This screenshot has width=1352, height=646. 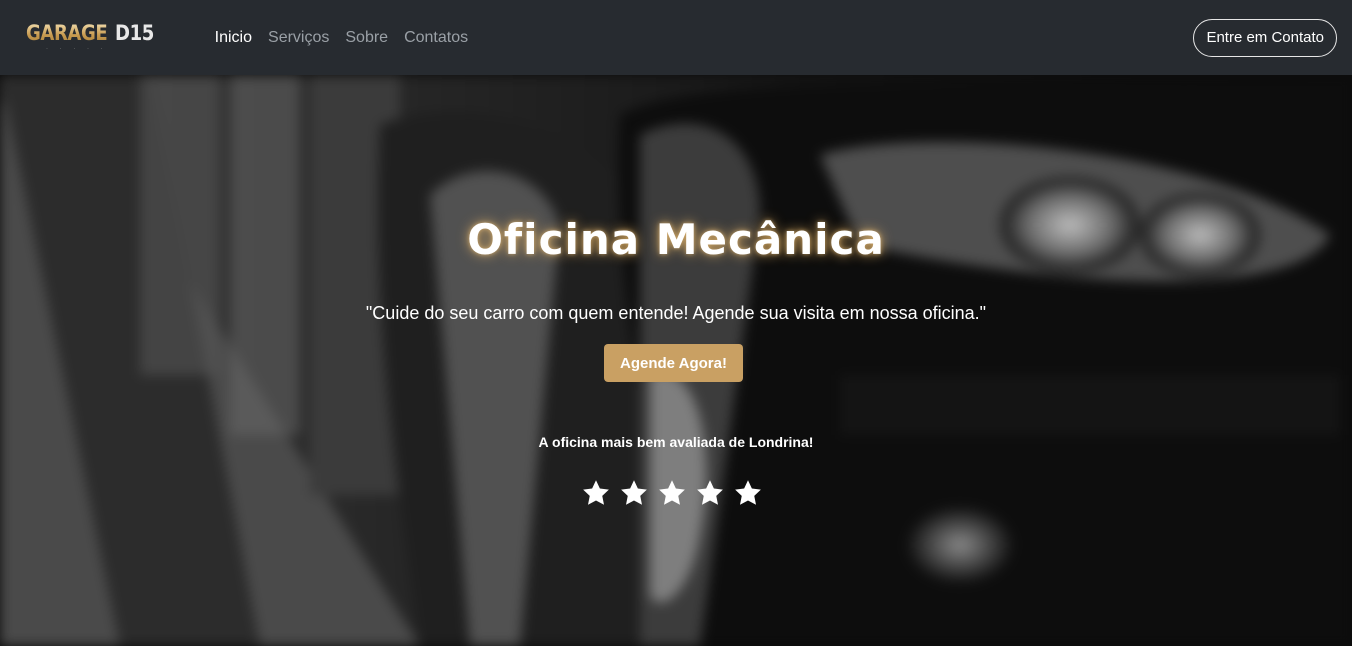 What do you see at coordinates (436, 38) in the screenshot?
I see `nav-link-contatos: Contatos` at bounding box center [436, 38].